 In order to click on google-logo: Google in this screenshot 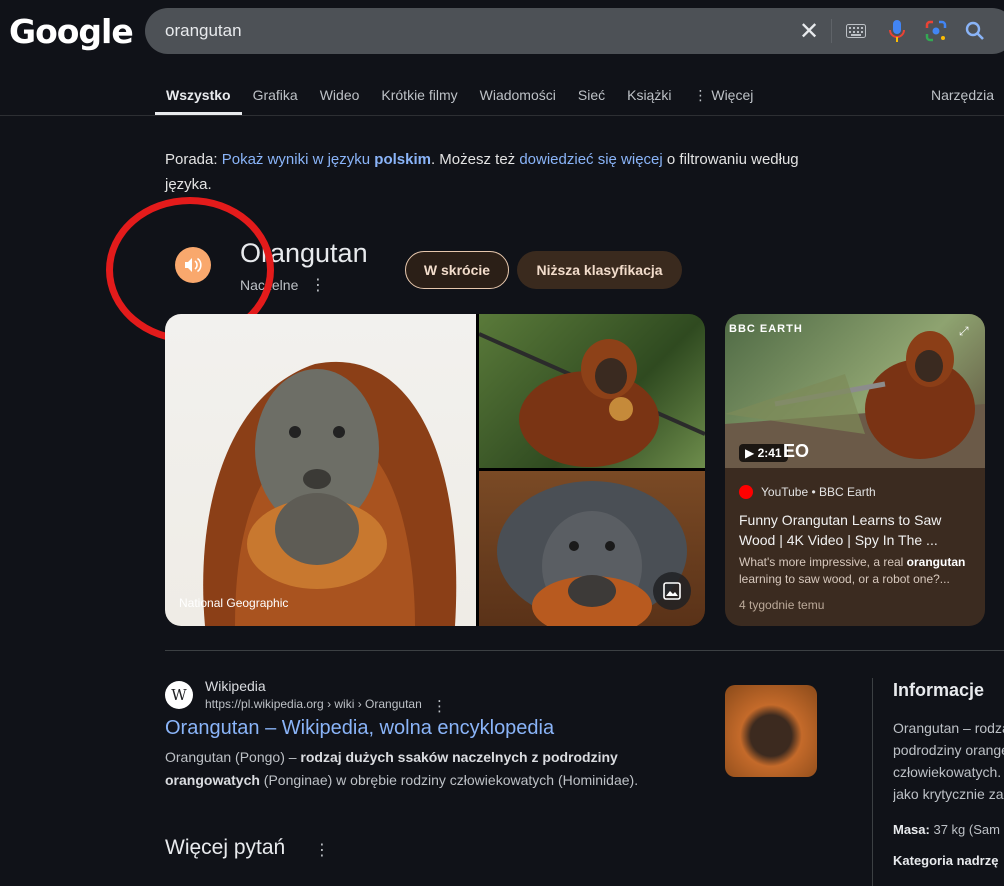, I will do `click(71, 31)`.